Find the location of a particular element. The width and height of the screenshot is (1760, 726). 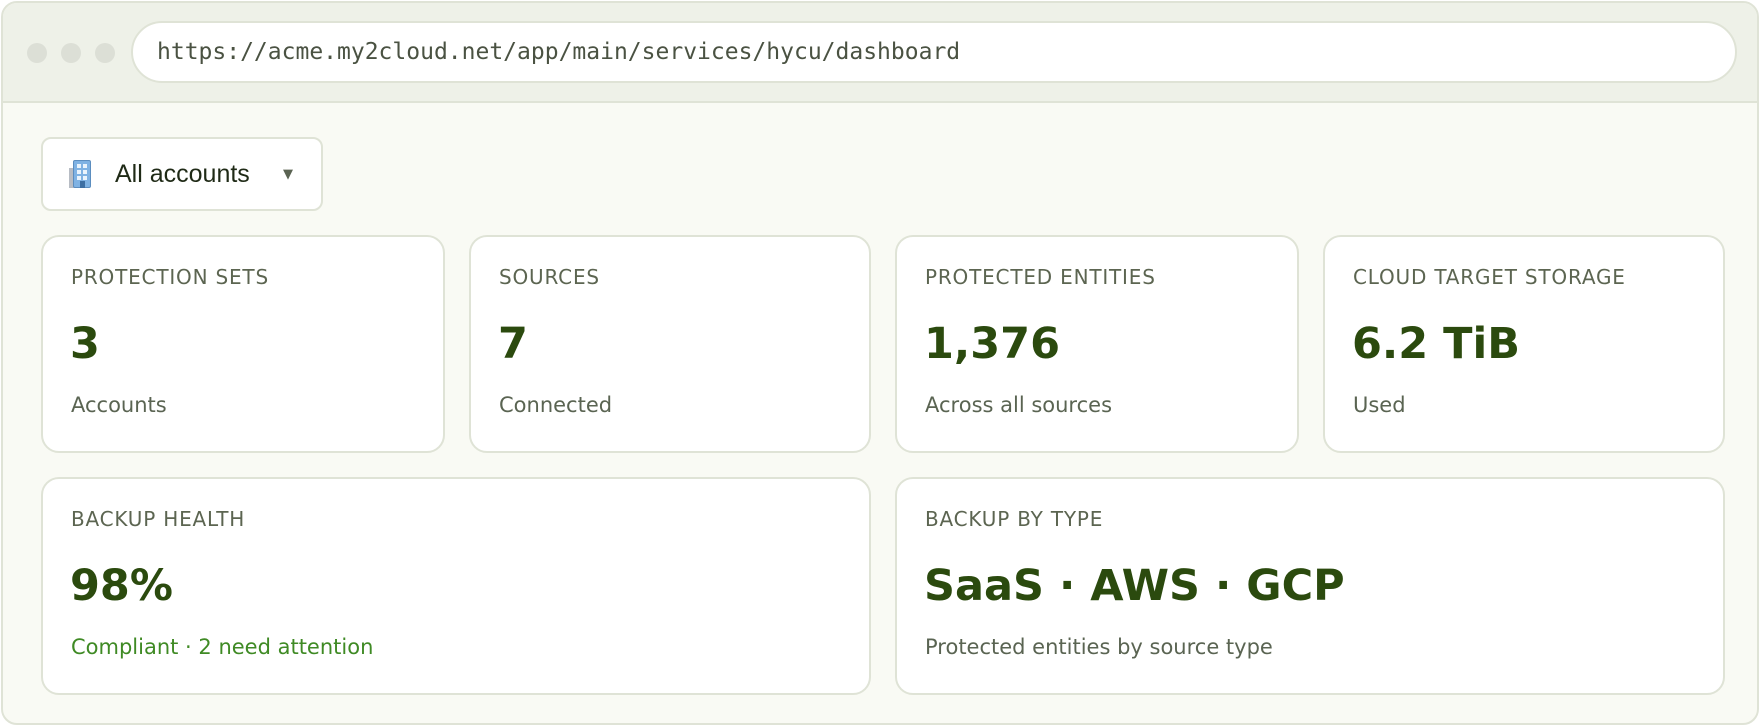

card-value: 7 is located at coordinates (513, 344).